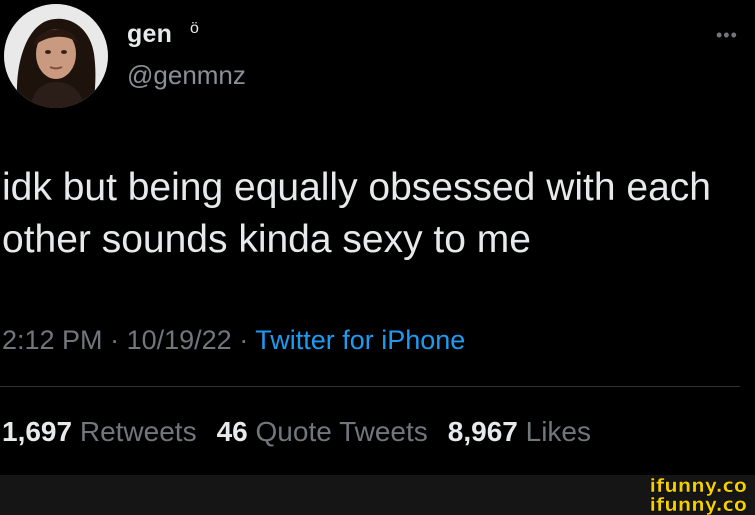 This screenshot has height=515, width=755. I want to click on avatar, so click(56, 56).